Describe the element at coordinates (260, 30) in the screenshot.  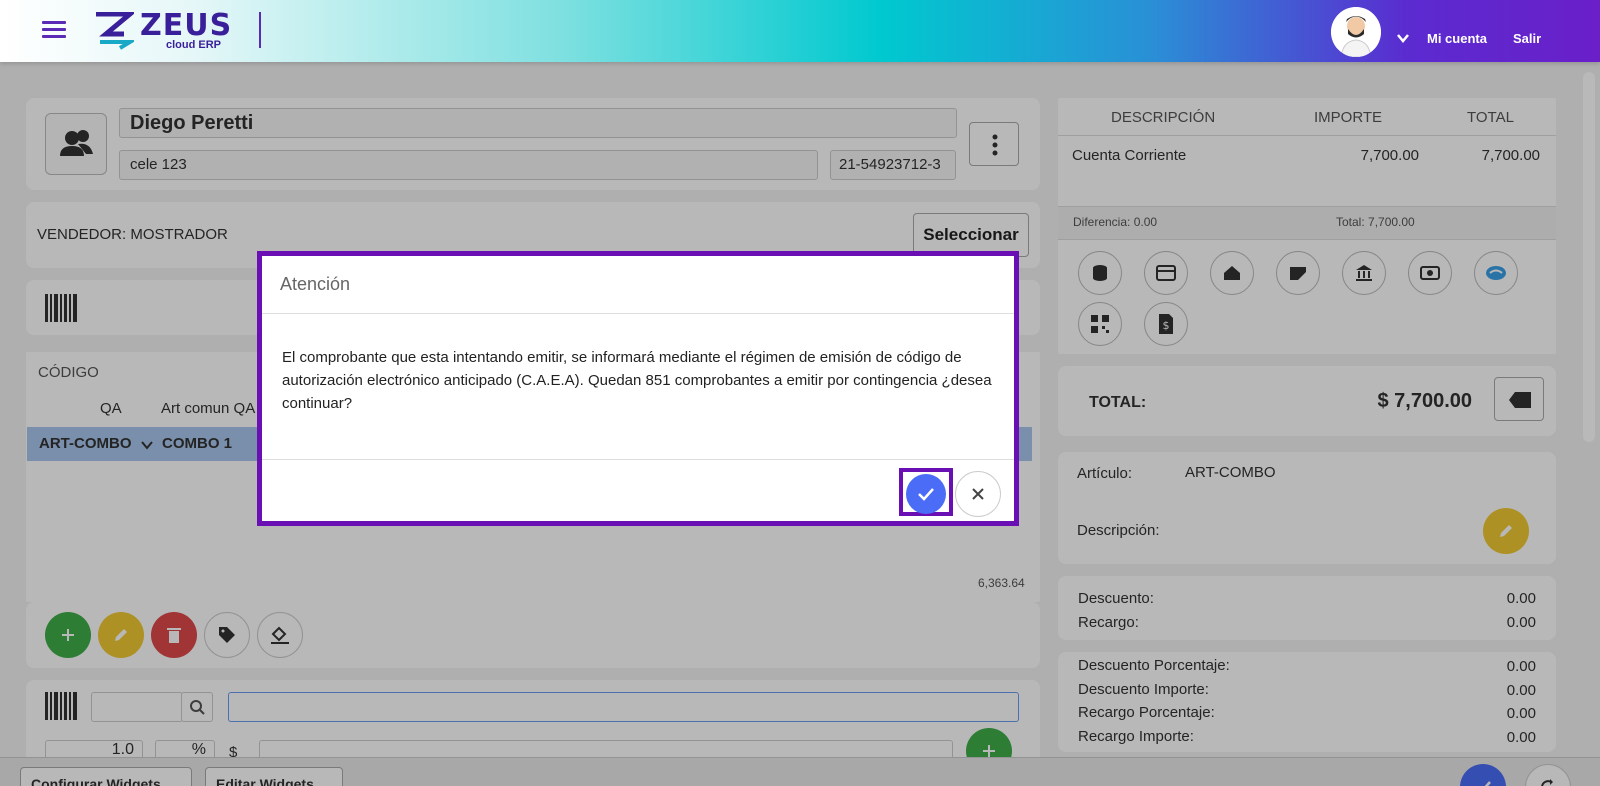
I see `header-divider` at that location.